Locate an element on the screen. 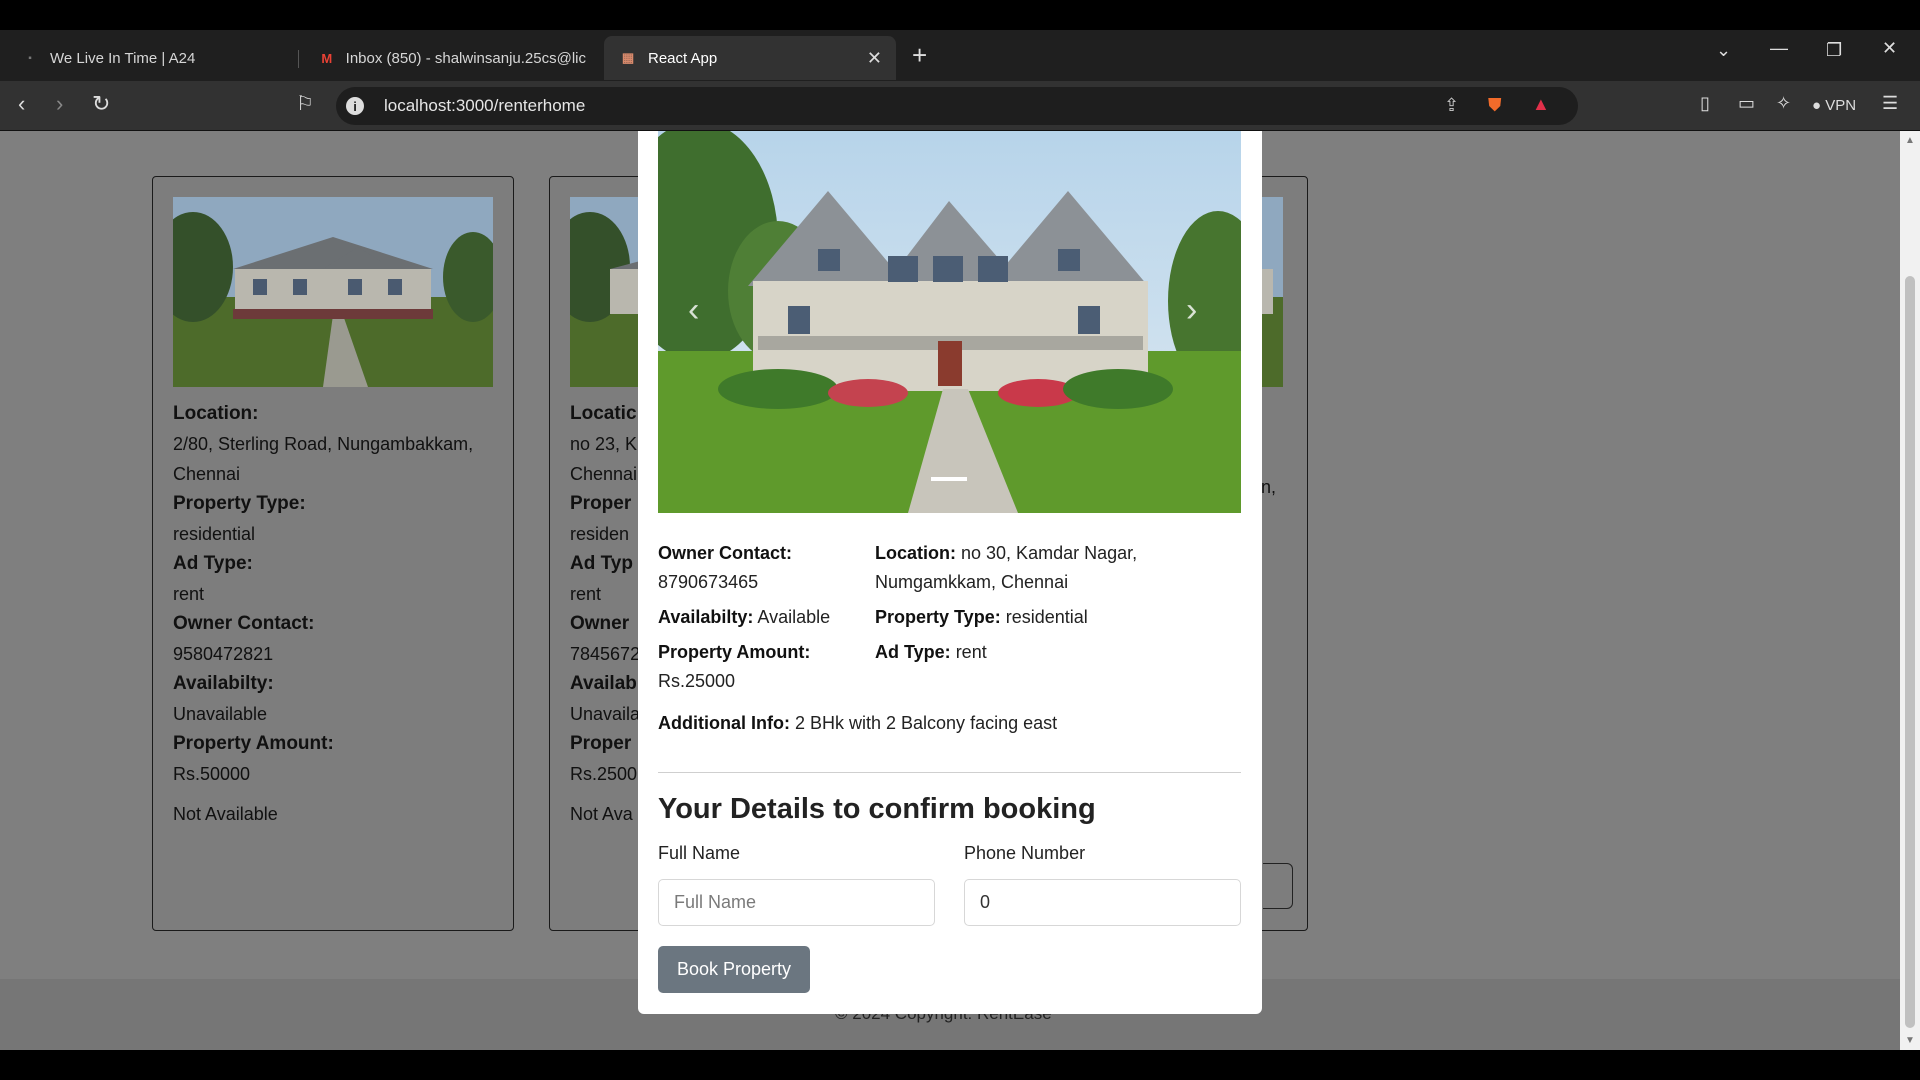 The image size is (1920, 1080). share-icon: ⇪ is located at coordinates (1451, 105).